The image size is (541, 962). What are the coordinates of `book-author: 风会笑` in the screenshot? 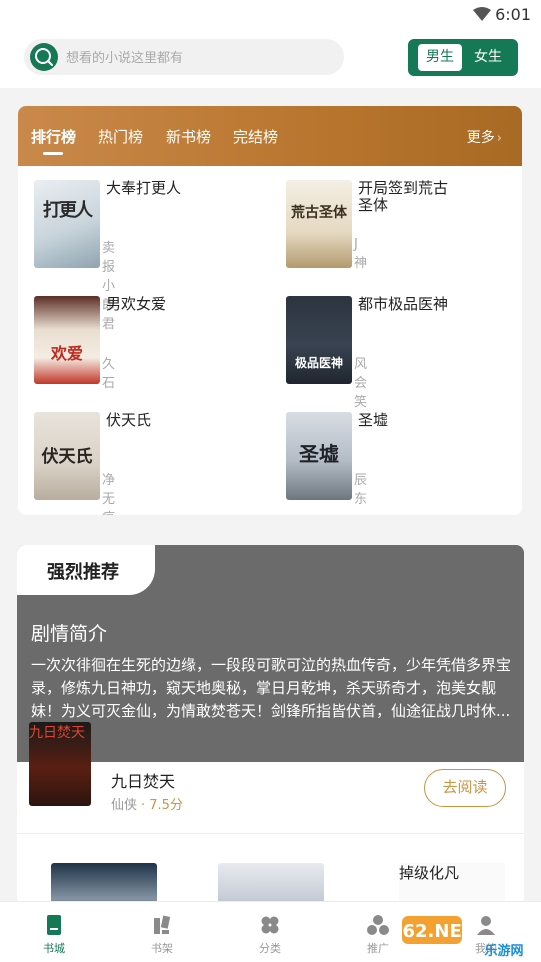 It's located at (361, 383).